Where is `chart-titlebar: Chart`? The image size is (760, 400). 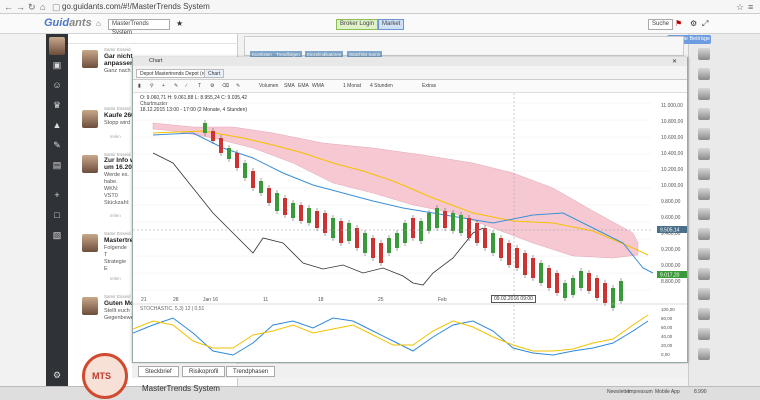 chart-titlebar: Chart is located at coordinates (410, 61).